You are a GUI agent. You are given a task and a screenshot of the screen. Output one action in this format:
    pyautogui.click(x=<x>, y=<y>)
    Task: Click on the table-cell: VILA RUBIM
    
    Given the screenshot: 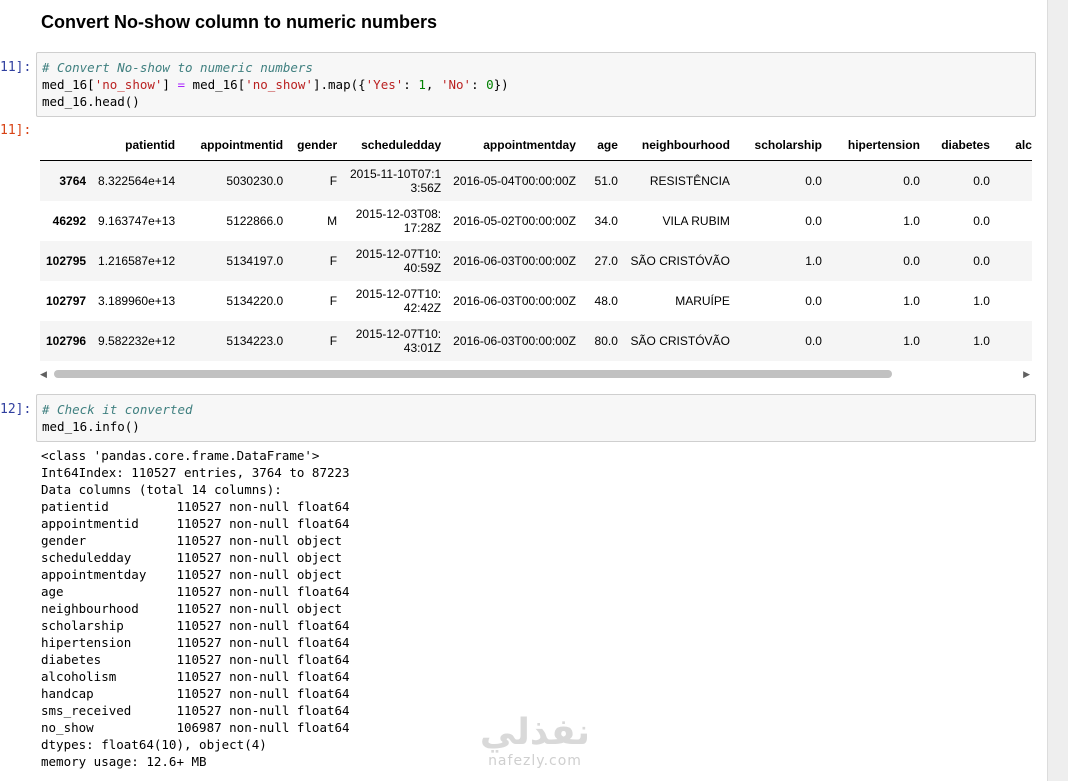 What is the action you would take?
    pyautogui.click(x=696, y=220)
    